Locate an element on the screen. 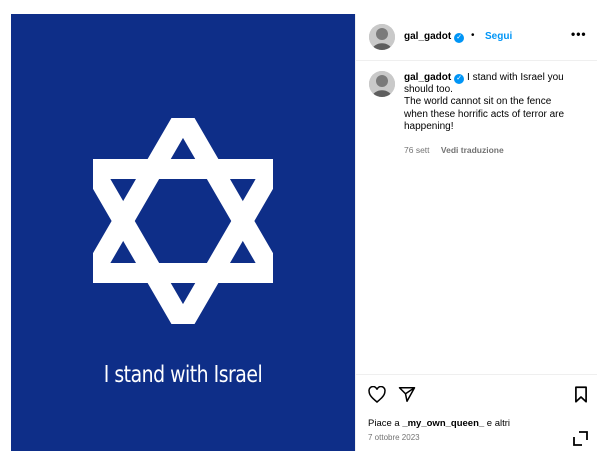  heart-icon is located at coordinates (377, 394).